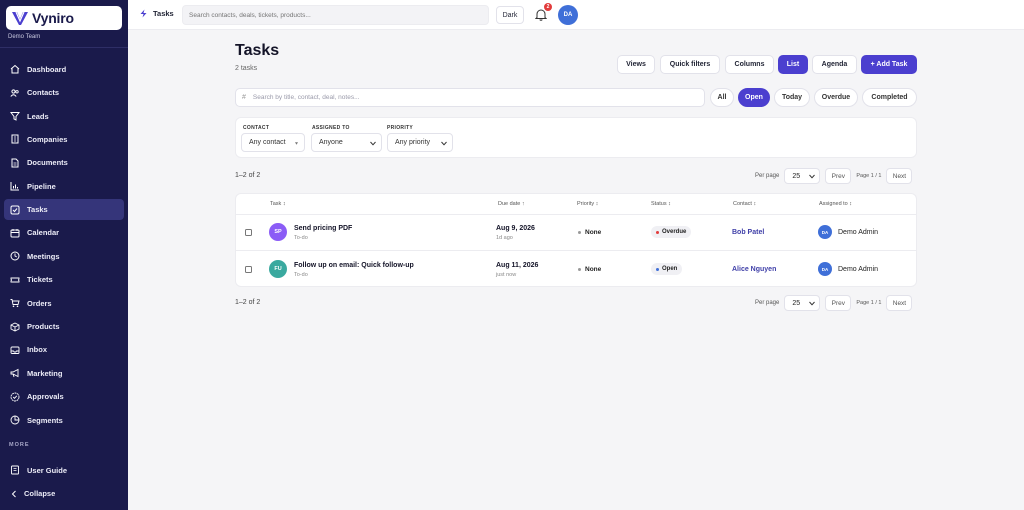  What do you see at coordinates (792, 97) in the screenshot?
I see `filter-today: Today` at bounding box center [792, 97].